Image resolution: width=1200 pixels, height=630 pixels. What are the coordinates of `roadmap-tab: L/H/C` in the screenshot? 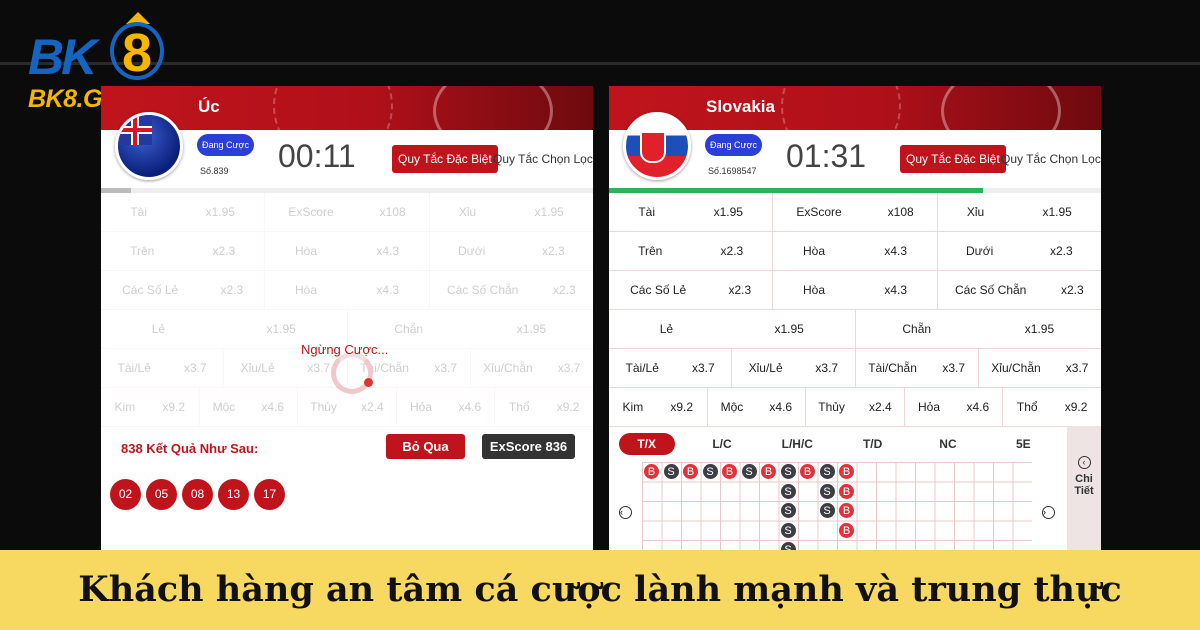 It's located at (797, 444).